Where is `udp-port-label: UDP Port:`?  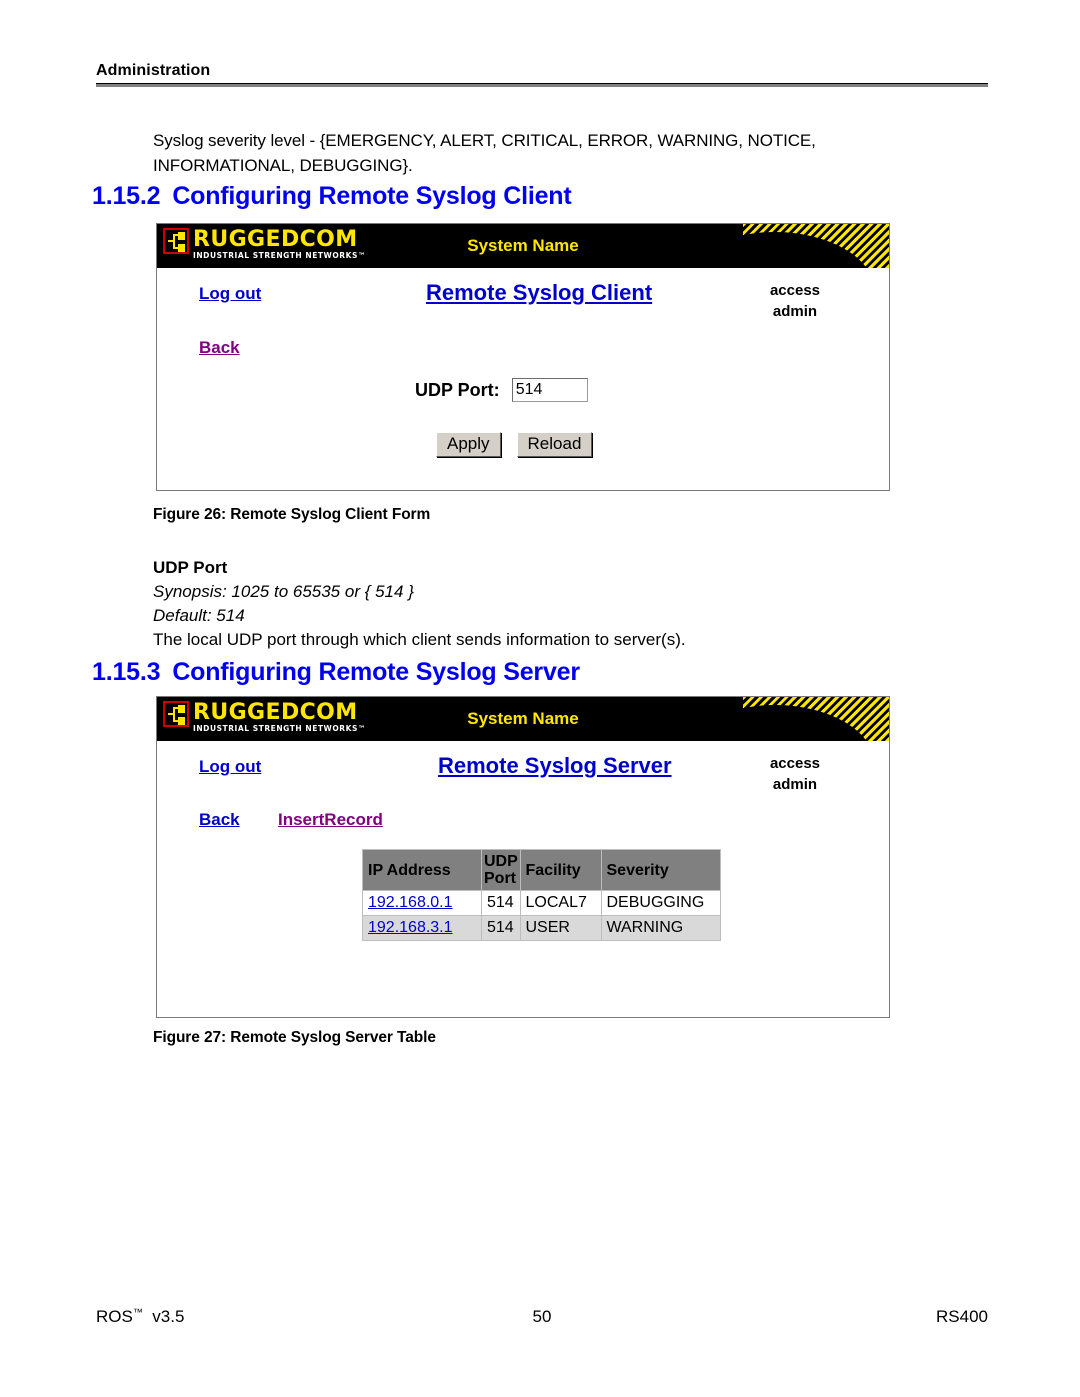 udp-port-label: UDP Port: is located at coordinates (457, 389).